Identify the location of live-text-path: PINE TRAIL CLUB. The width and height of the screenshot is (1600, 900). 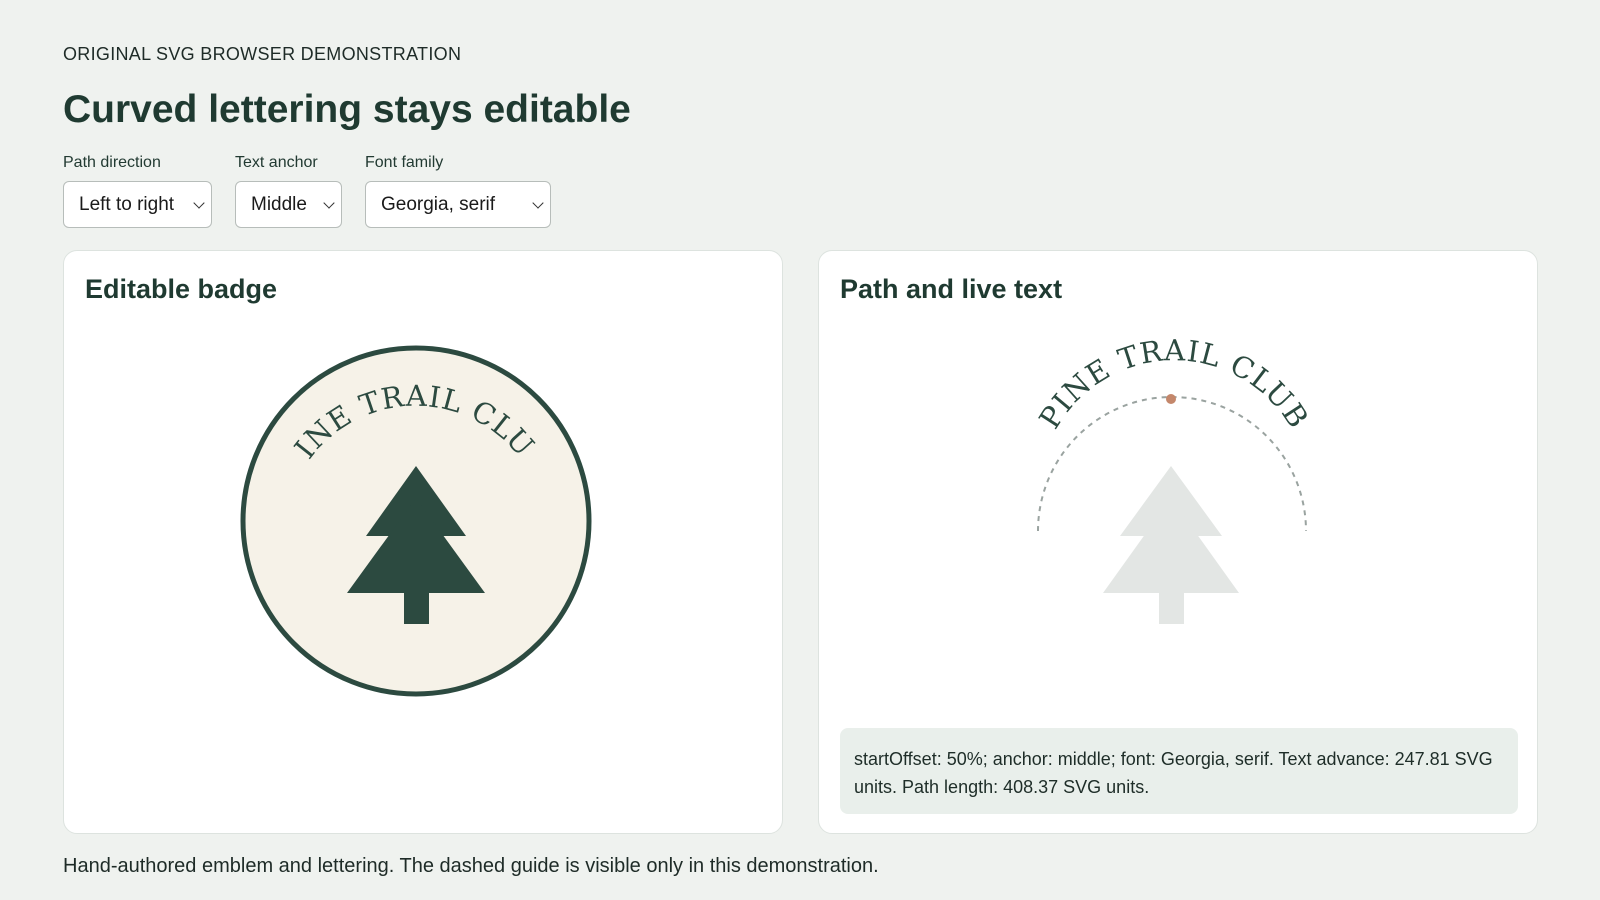
(1173, 383).